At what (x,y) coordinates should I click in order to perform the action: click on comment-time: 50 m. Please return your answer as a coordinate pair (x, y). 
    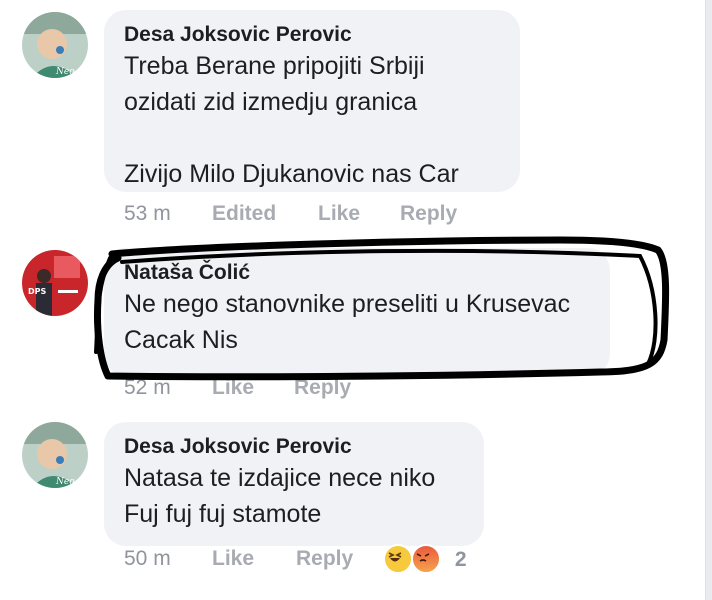
    Looking at the image, I should click on (168, 559).